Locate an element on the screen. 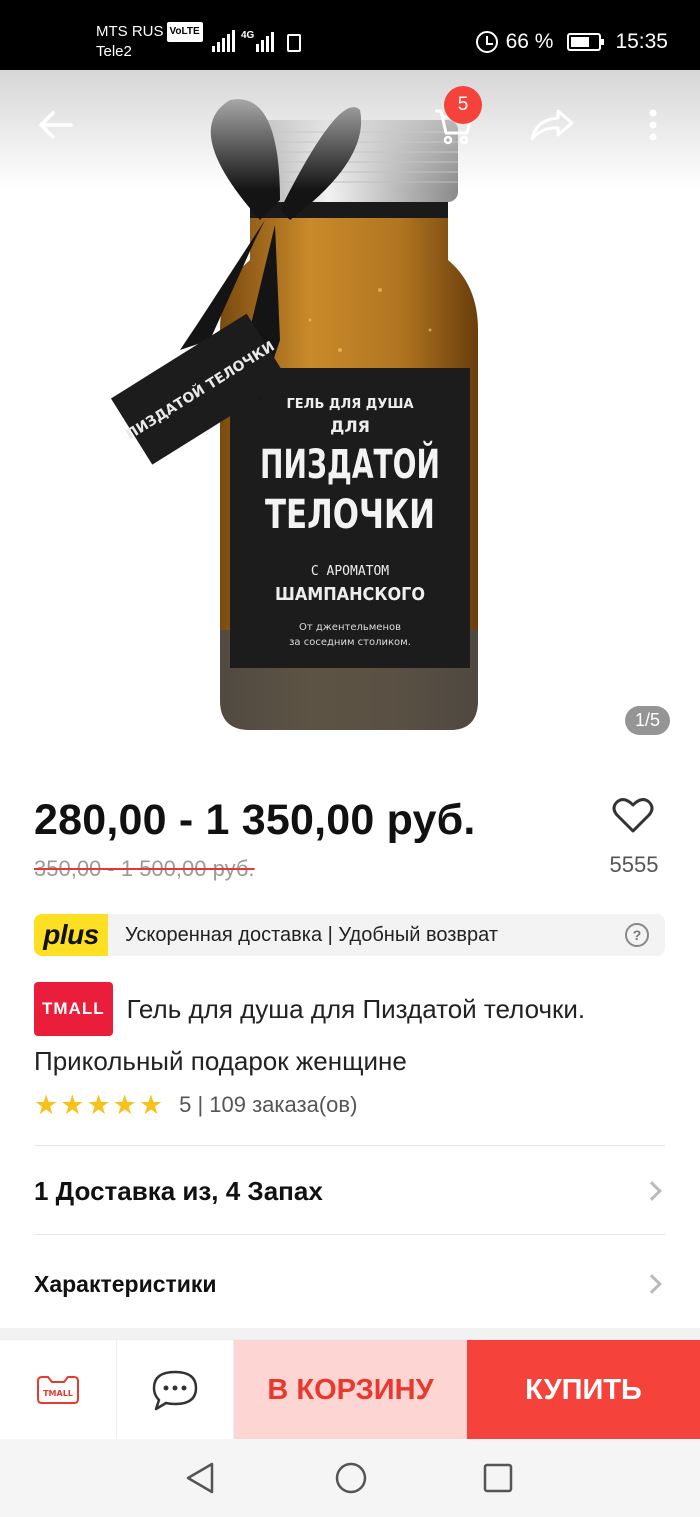 The image size is (700, 1517). system-home-button is located at coordinates (351, 1480).